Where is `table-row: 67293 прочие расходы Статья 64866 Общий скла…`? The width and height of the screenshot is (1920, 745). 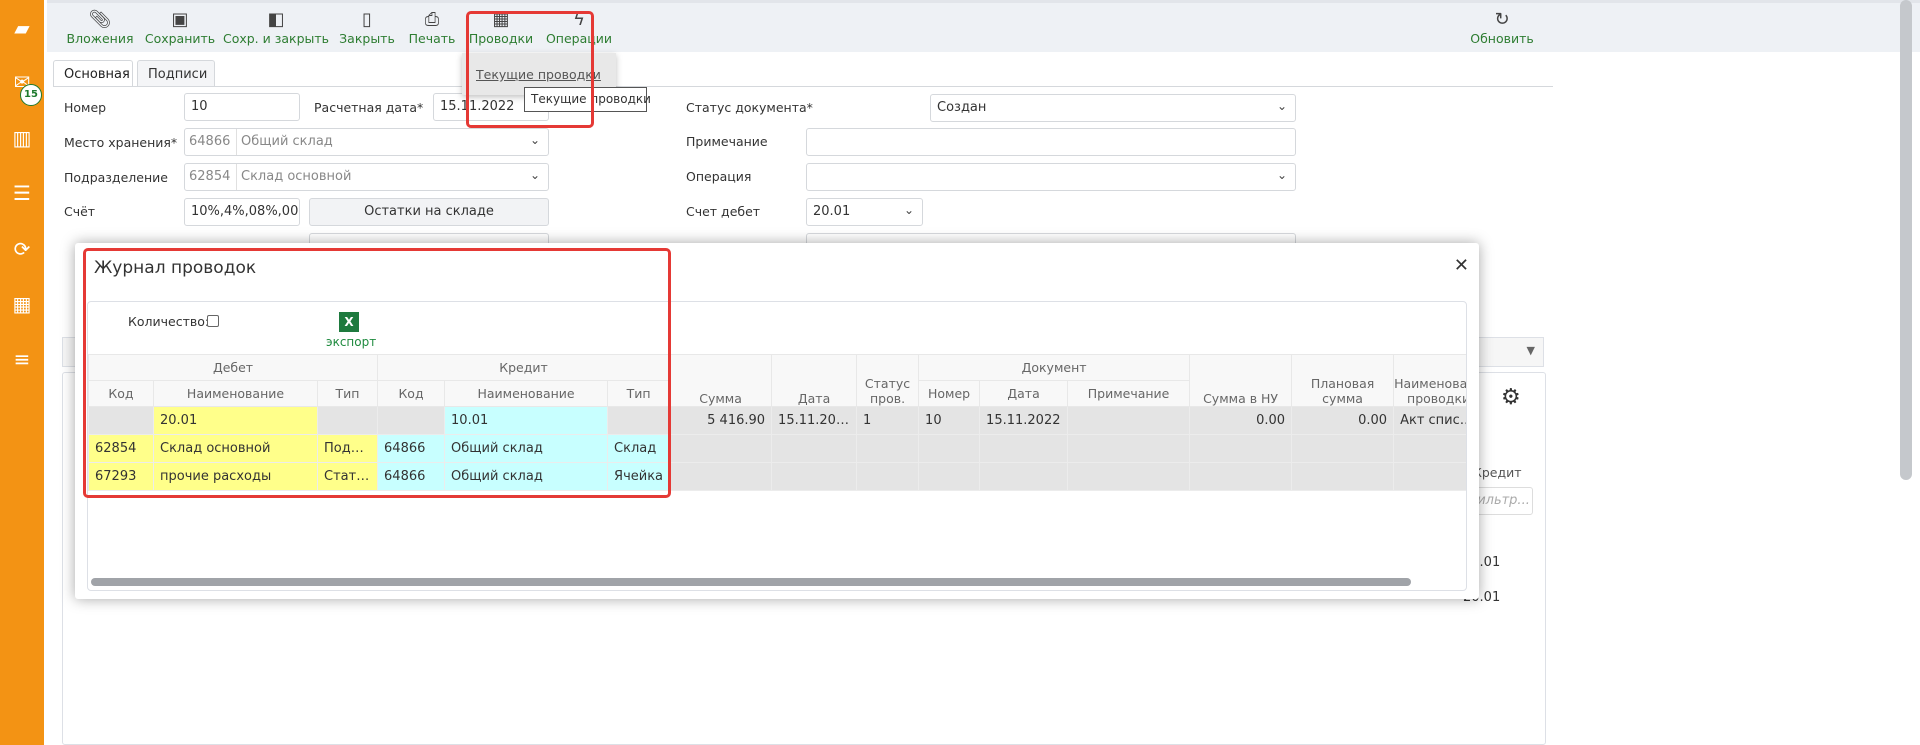 table-row: 67293 прочие расходы Статья 64866 Общий скла… is located at coordinates (777, 476).